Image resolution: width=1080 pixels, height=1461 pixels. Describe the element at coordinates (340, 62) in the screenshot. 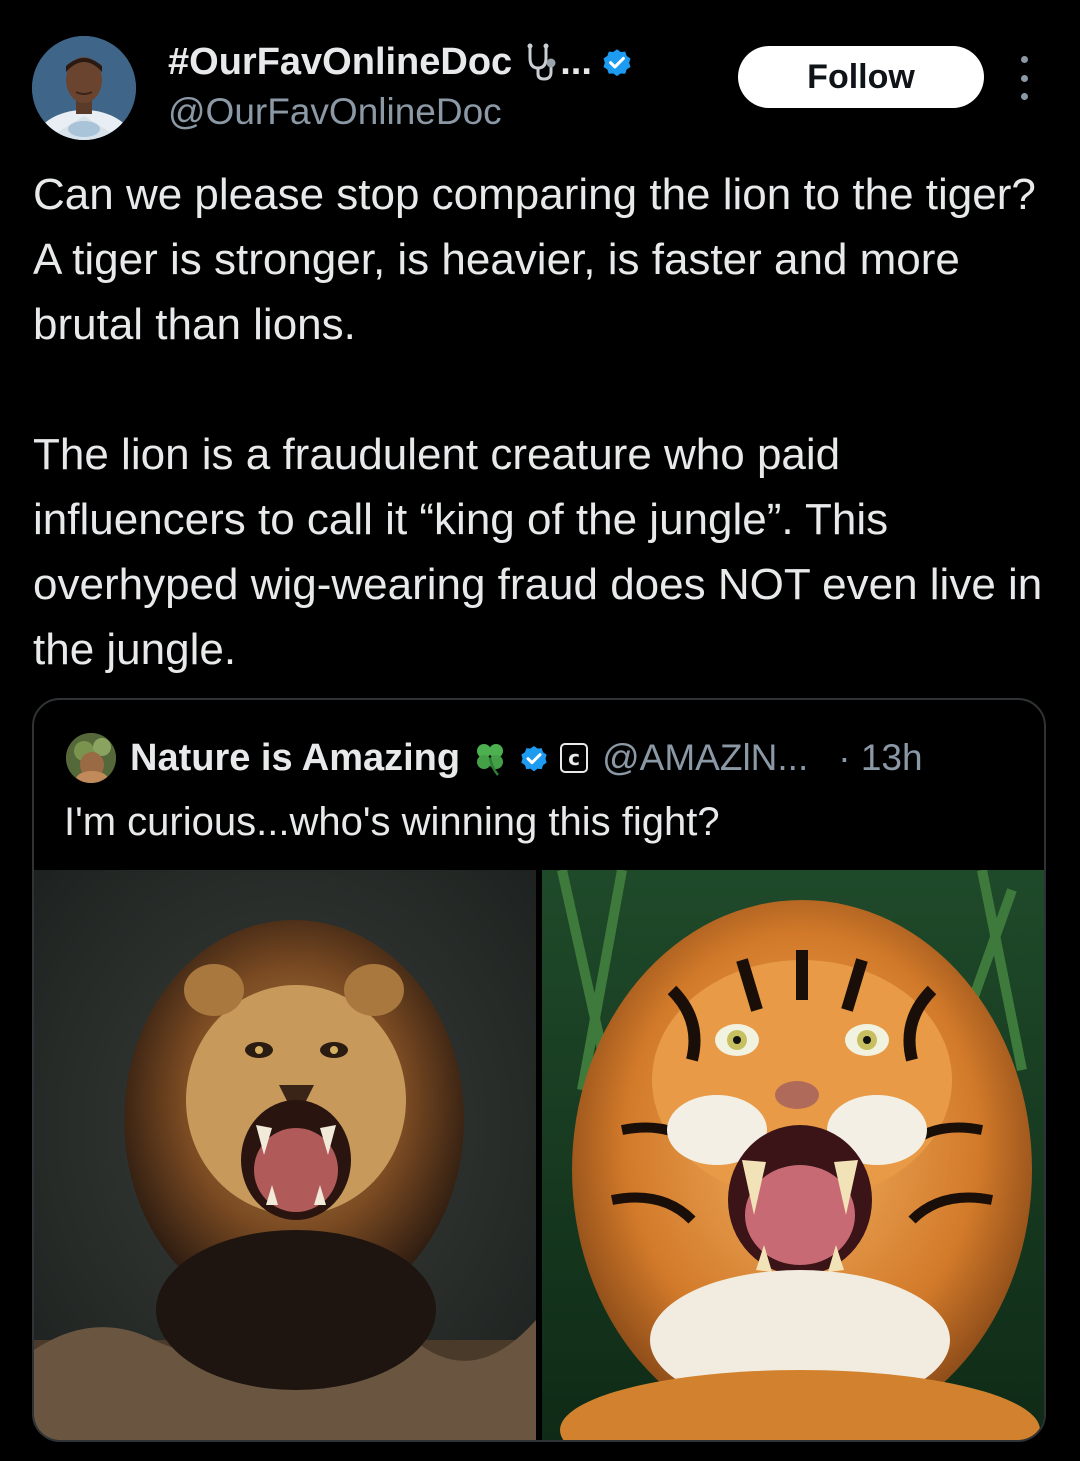

I see `author-name-text: #OurFavOnlineDoc` at that location.